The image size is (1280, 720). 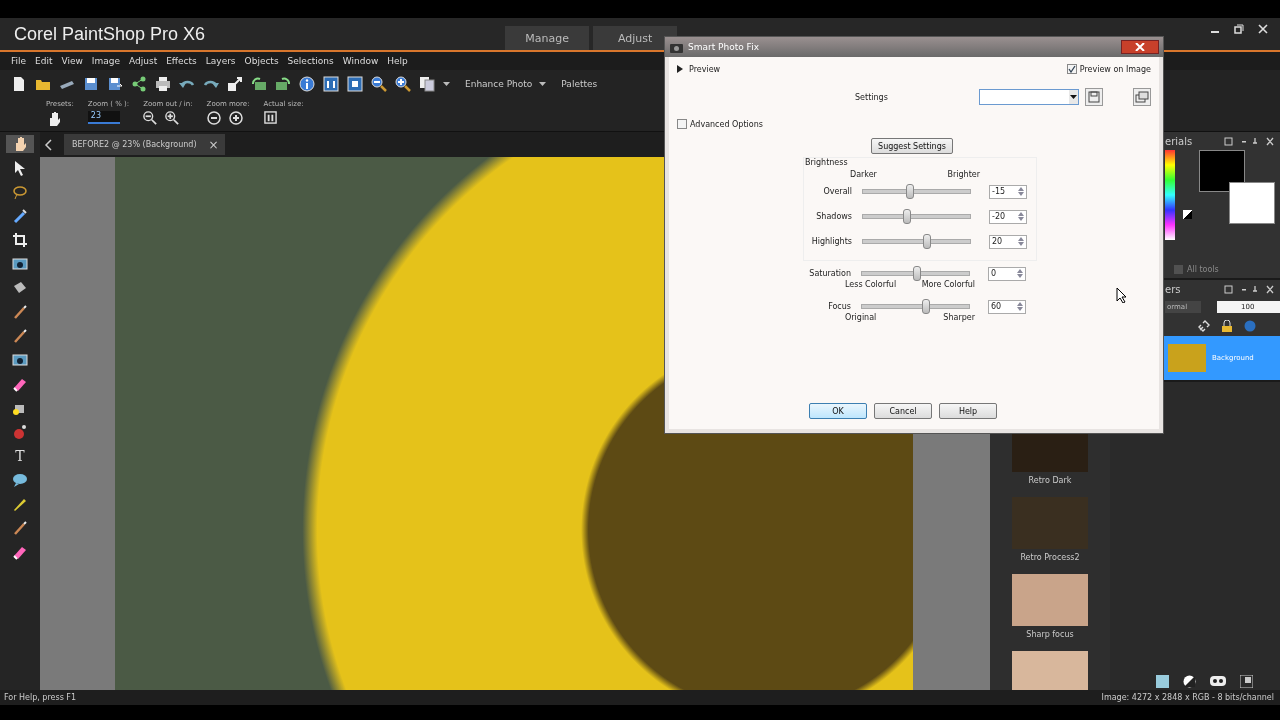 What do you see at coordinates (397, 61) in the screenshot?
I see `menu-item: Help` at bounding box center [397, 61].